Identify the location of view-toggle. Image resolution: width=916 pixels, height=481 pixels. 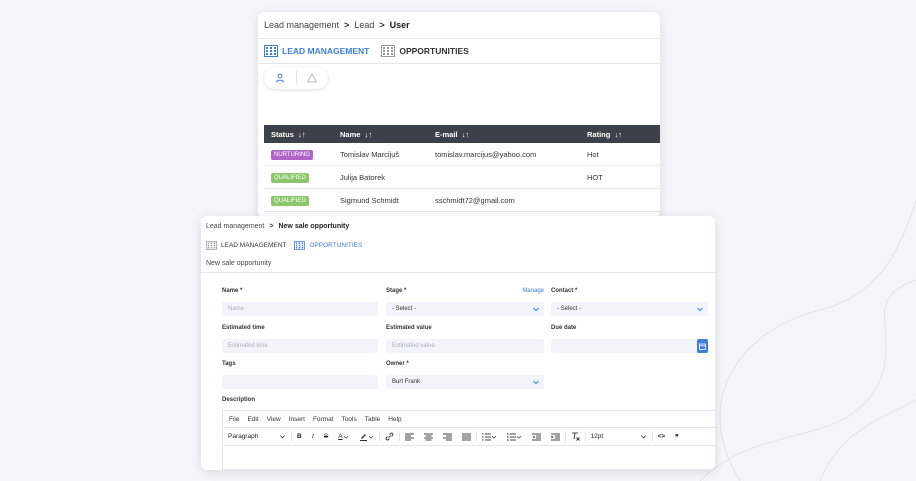
(296, 78).